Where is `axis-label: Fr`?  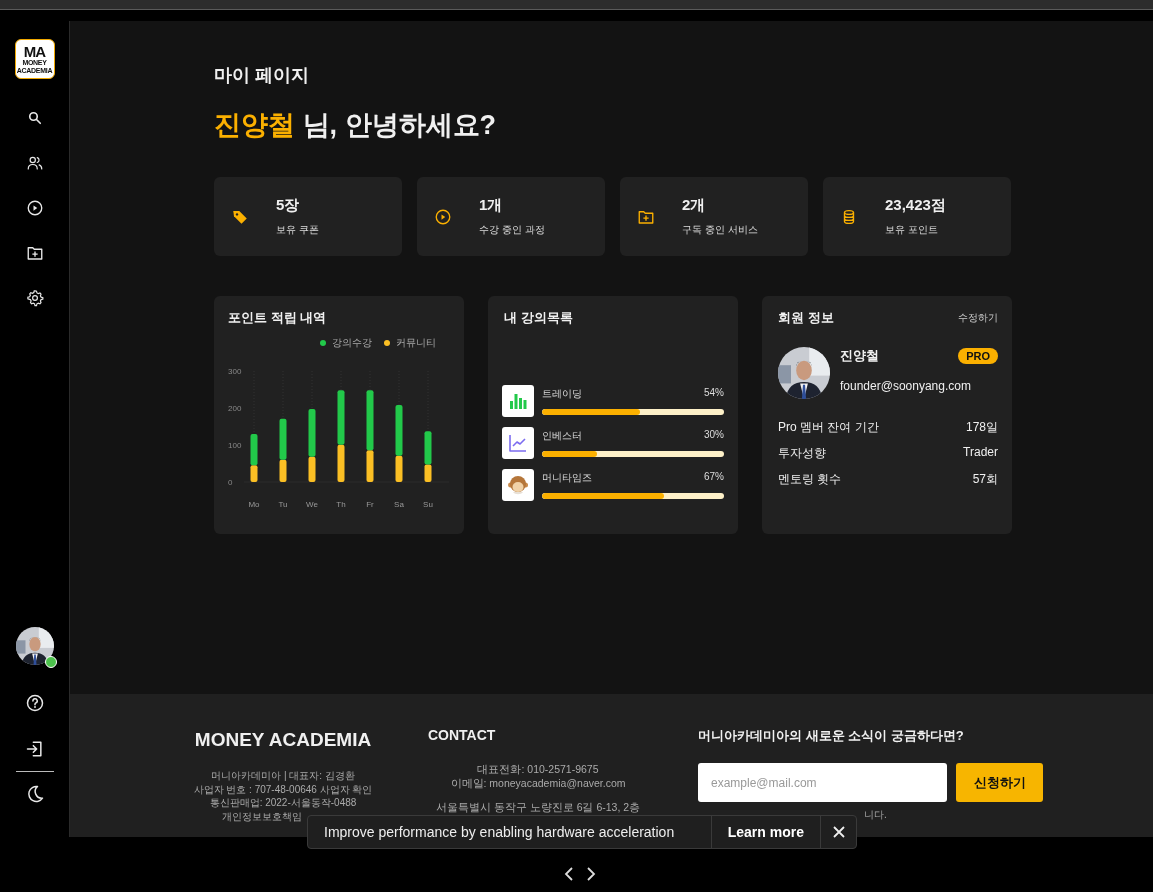
axis-label: Fr is located at coordinates (370, 504).